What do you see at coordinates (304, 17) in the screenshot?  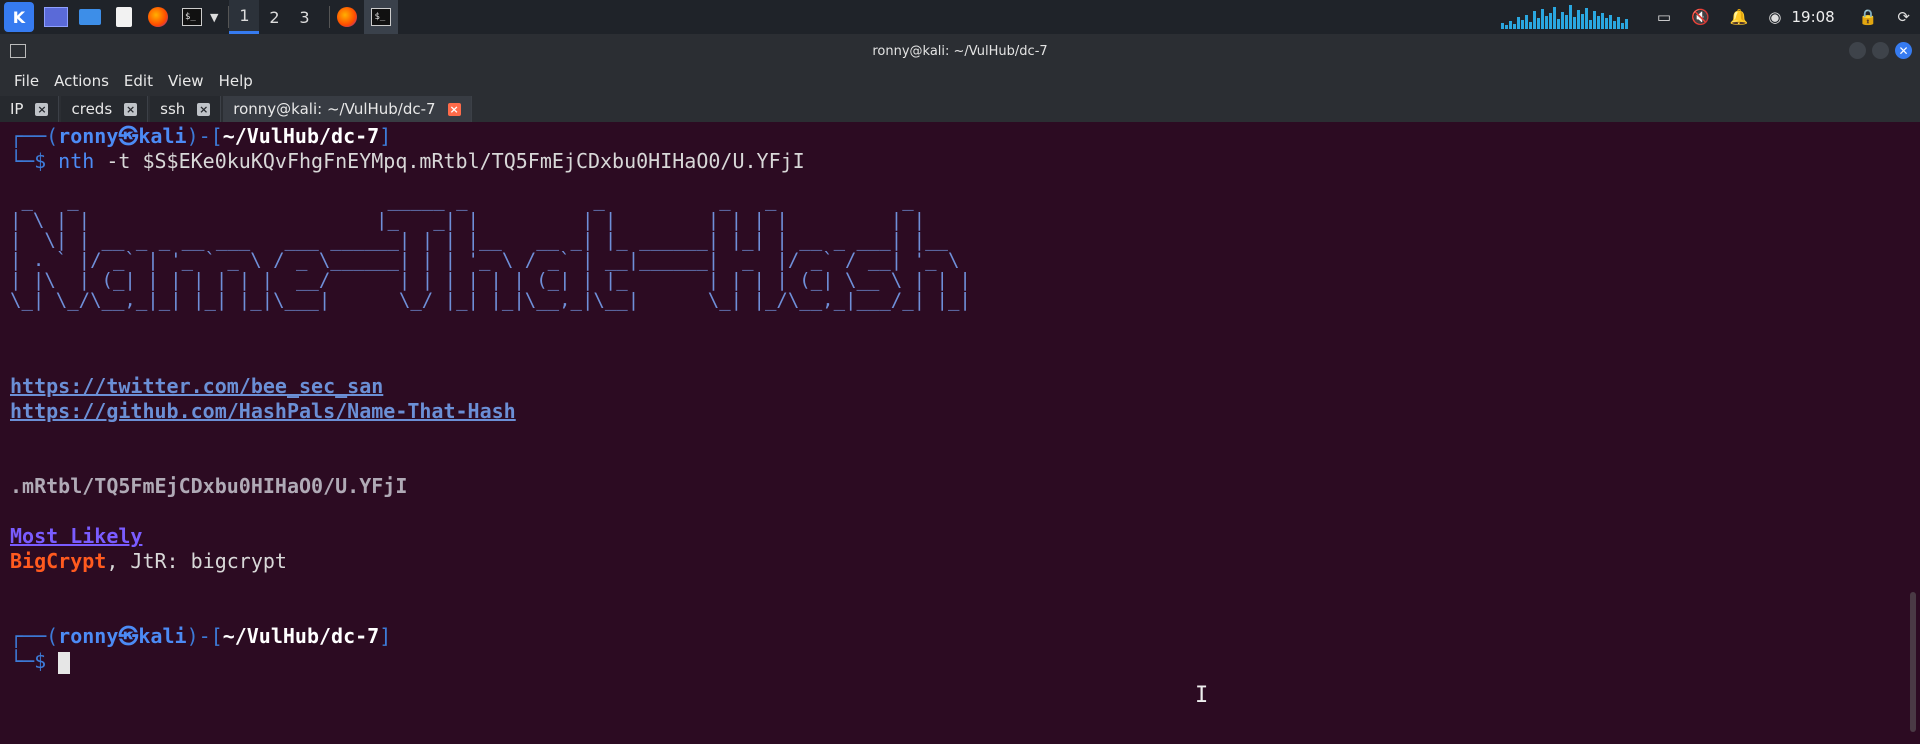 I see `workspace-3: 3` at bounding box center [304, 17].